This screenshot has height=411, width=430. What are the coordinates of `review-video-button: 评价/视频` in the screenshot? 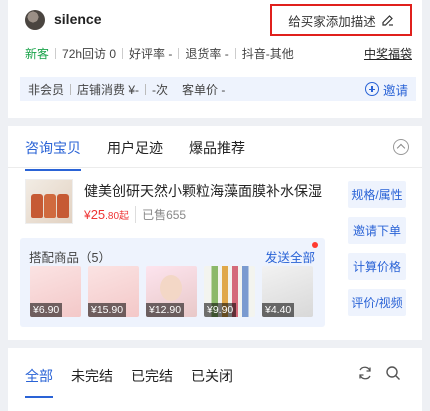 It's located at (377, 302).